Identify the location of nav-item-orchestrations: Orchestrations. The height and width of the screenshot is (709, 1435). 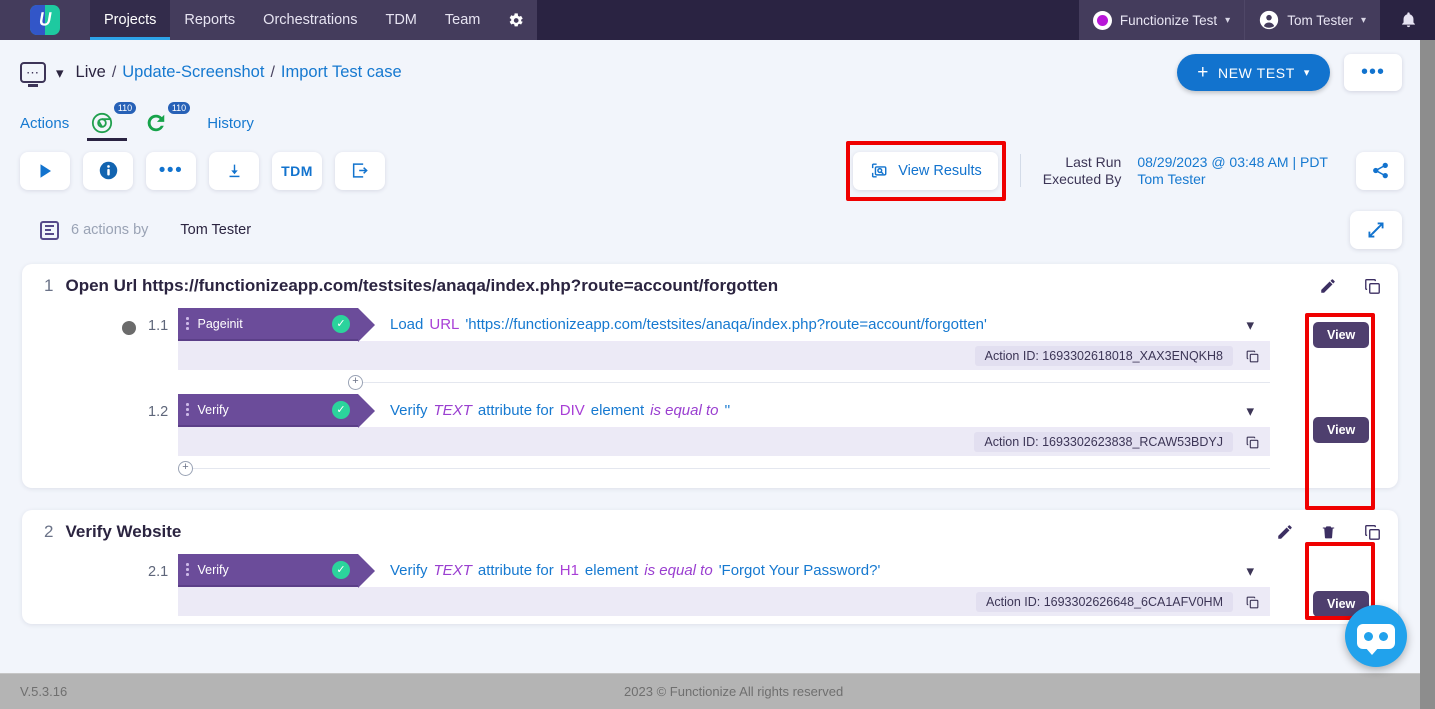
(310, 20).